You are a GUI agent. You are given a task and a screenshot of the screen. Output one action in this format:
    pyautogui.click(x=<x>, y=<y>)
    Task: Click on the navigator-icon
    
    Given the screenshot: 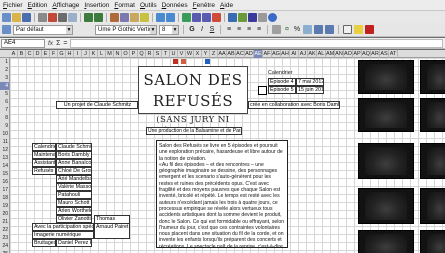 What is the action you would take?
    pyautogui.click(x=232, y=17)
    